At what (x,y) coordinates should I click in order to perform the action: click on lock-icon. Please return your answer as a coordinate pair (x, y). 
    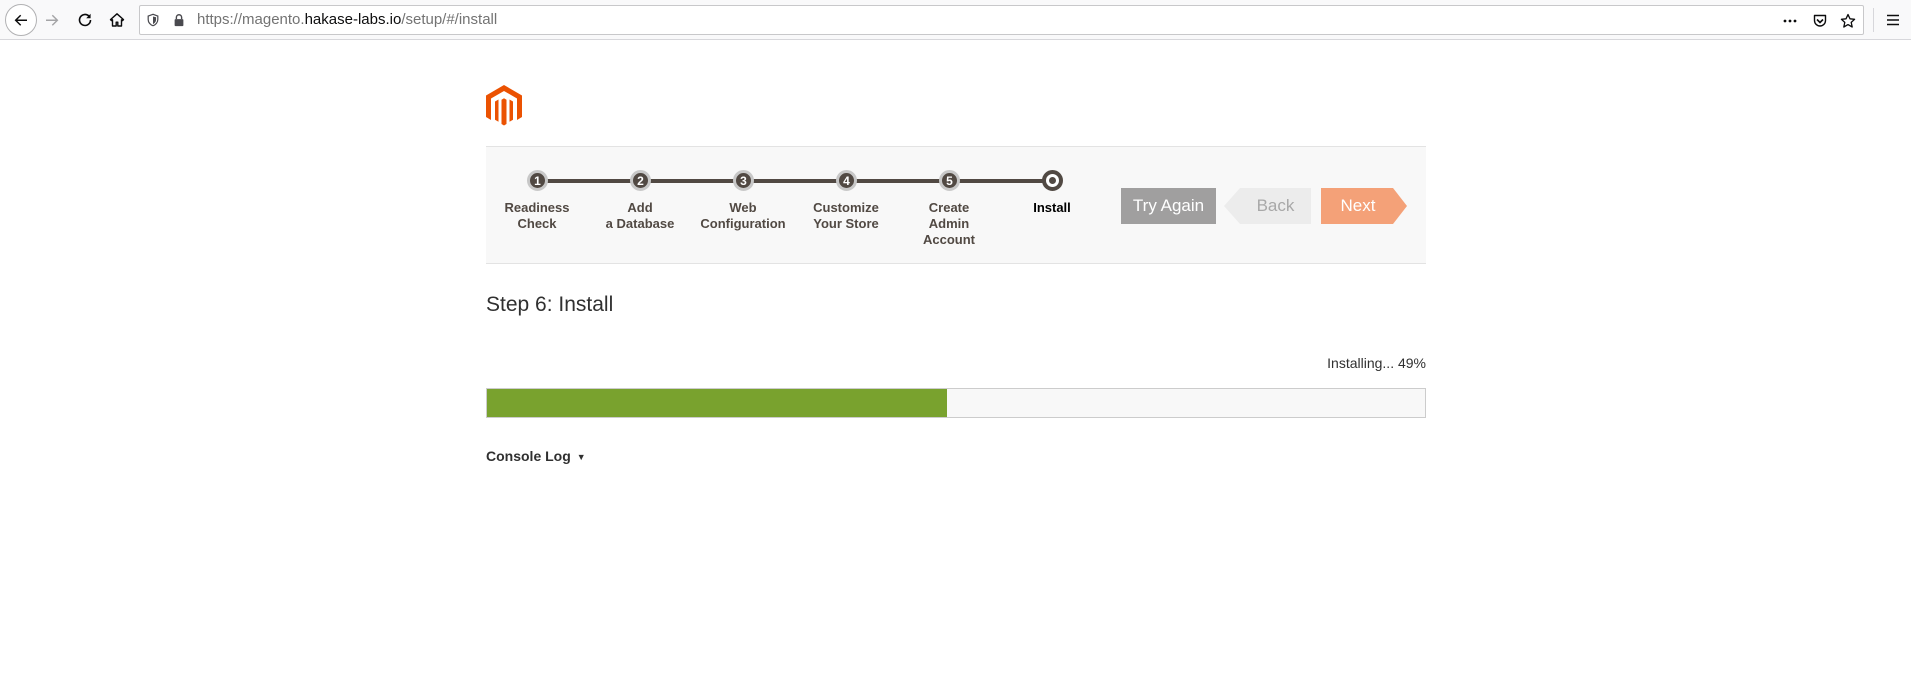
    Looking at the image, I should click on (179, 20).